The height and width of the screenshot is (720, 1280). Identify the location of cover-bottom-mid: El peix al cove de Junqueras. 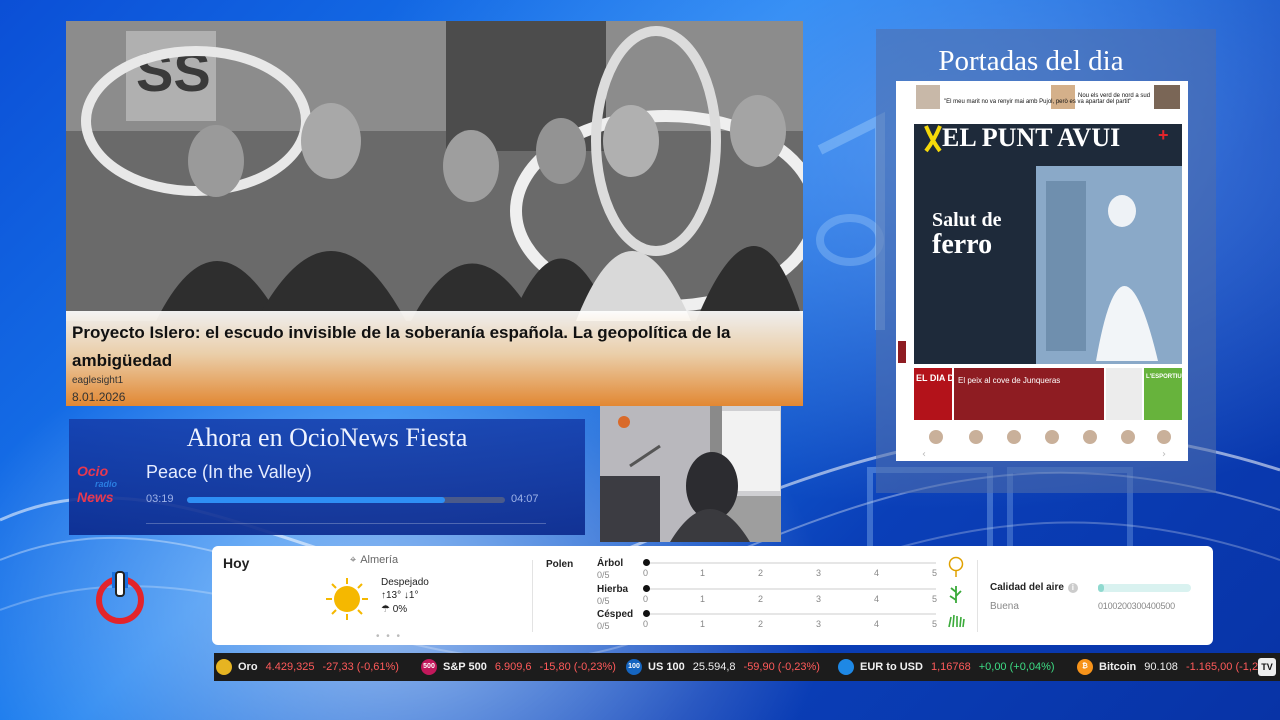
(1009, 380).